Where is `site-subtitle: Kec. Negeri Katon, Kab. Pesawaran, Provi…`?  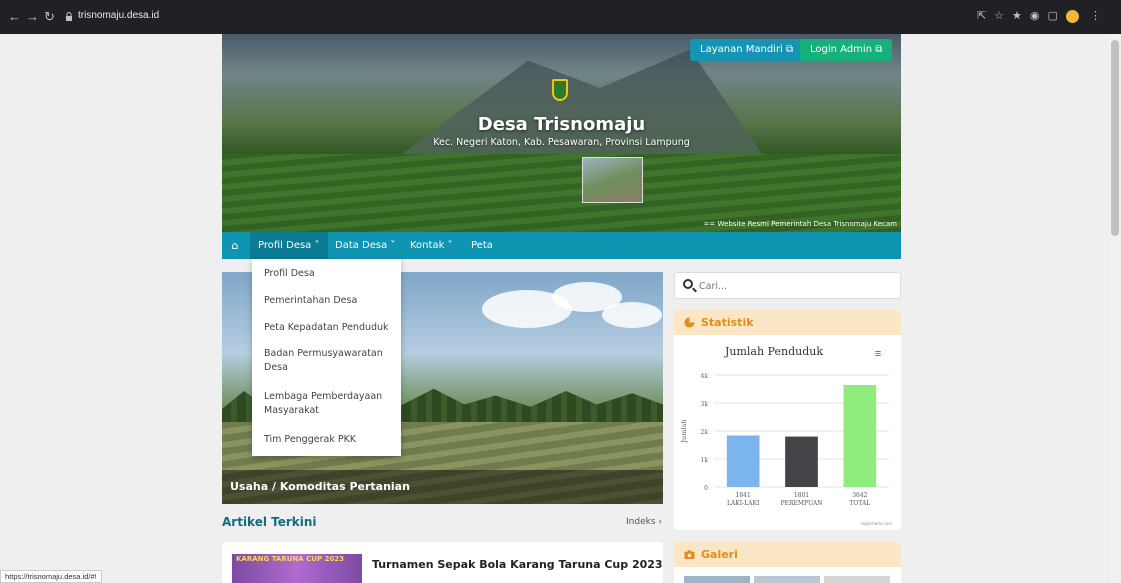
site-subtitle: Kec. Negeri Katon, Kab. Pesawaran, Provi… is located at coordinates (561, 142).